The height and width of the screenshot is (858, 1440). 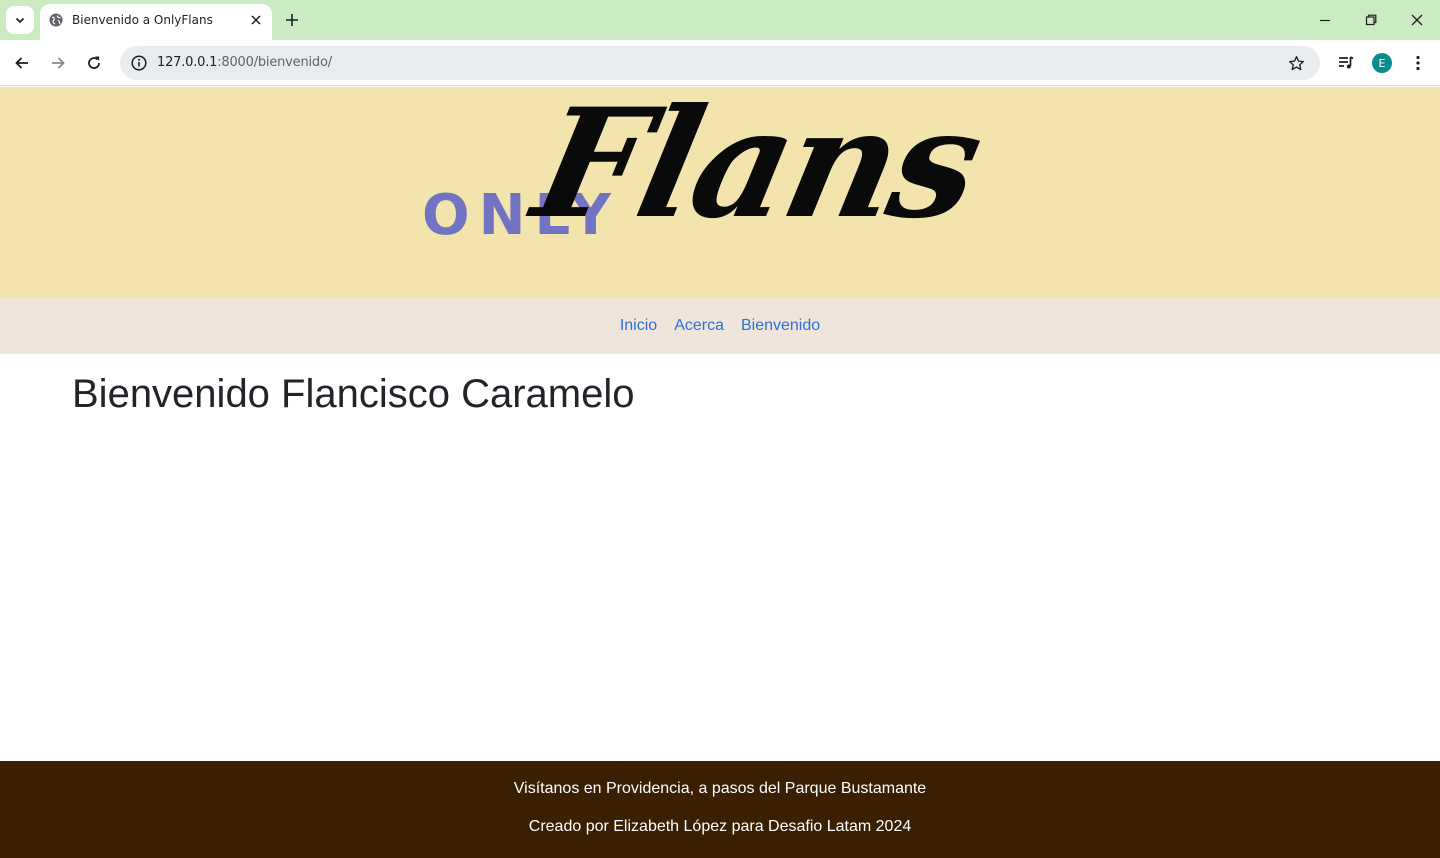 I want to click on new-tab-button, so click(x=292, y=20).